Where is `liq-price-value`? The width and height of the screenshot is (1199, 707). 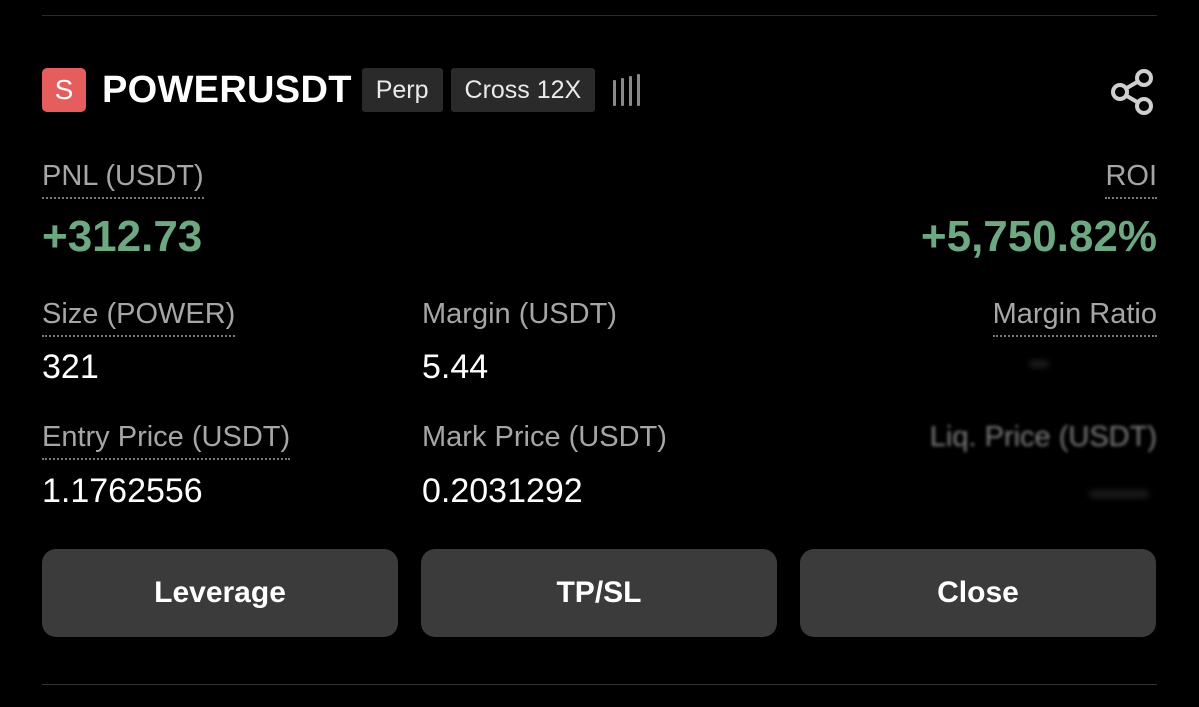
liq-price-value is located at coordinates (1119, 494).